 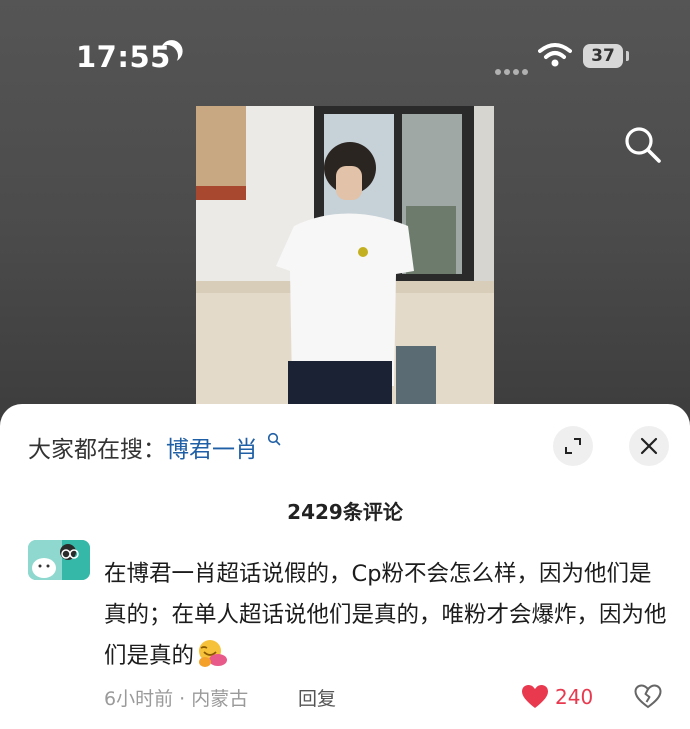 I want to click on like-button: 240, so click(x=557, y=696).